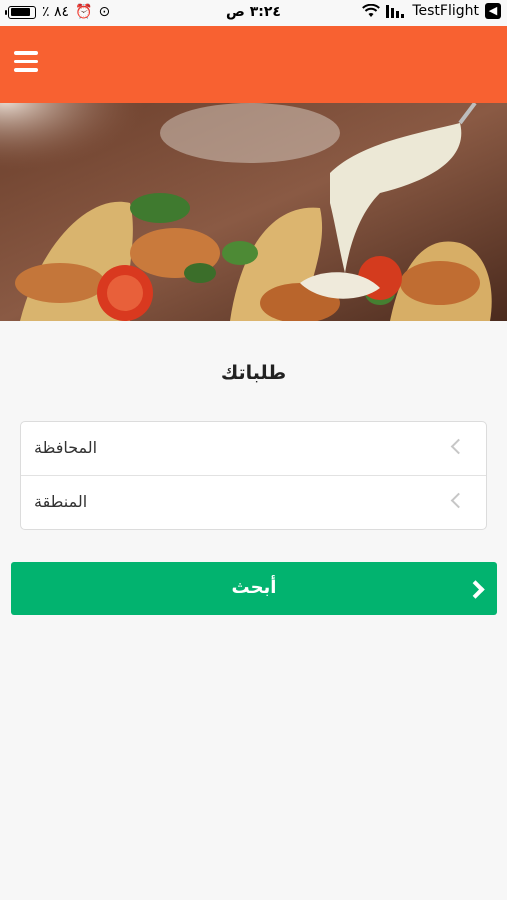 The image size is (507, 900). I want to click on status-right: TestFlight ◀, so click(431, 11).